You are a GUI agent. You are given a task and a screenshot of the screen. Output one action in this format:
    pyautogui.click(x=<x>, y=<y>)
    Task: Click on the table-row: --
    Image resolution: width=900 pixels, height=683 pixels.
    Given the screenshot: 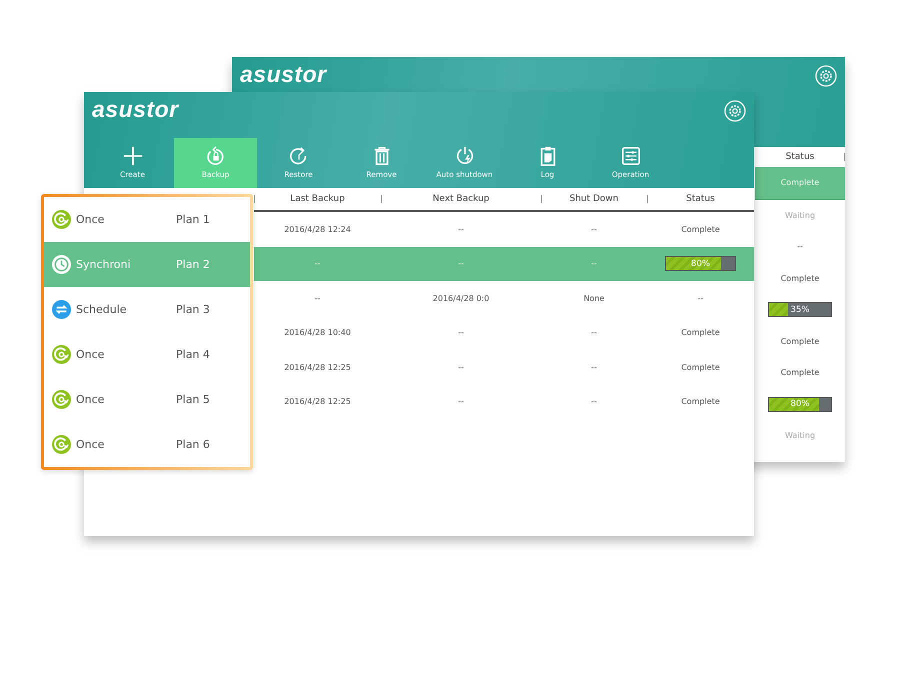 What is the action you would take?
    pyautogui.click(x=800, y=246)
    